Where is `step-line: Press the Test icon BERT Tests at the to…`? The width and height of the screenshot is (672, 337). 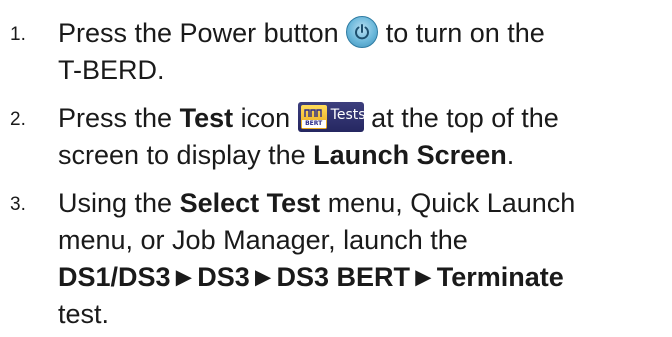
step-line: Press the Test icon BERT Tests at the to… is located at coordinates (308, 117).